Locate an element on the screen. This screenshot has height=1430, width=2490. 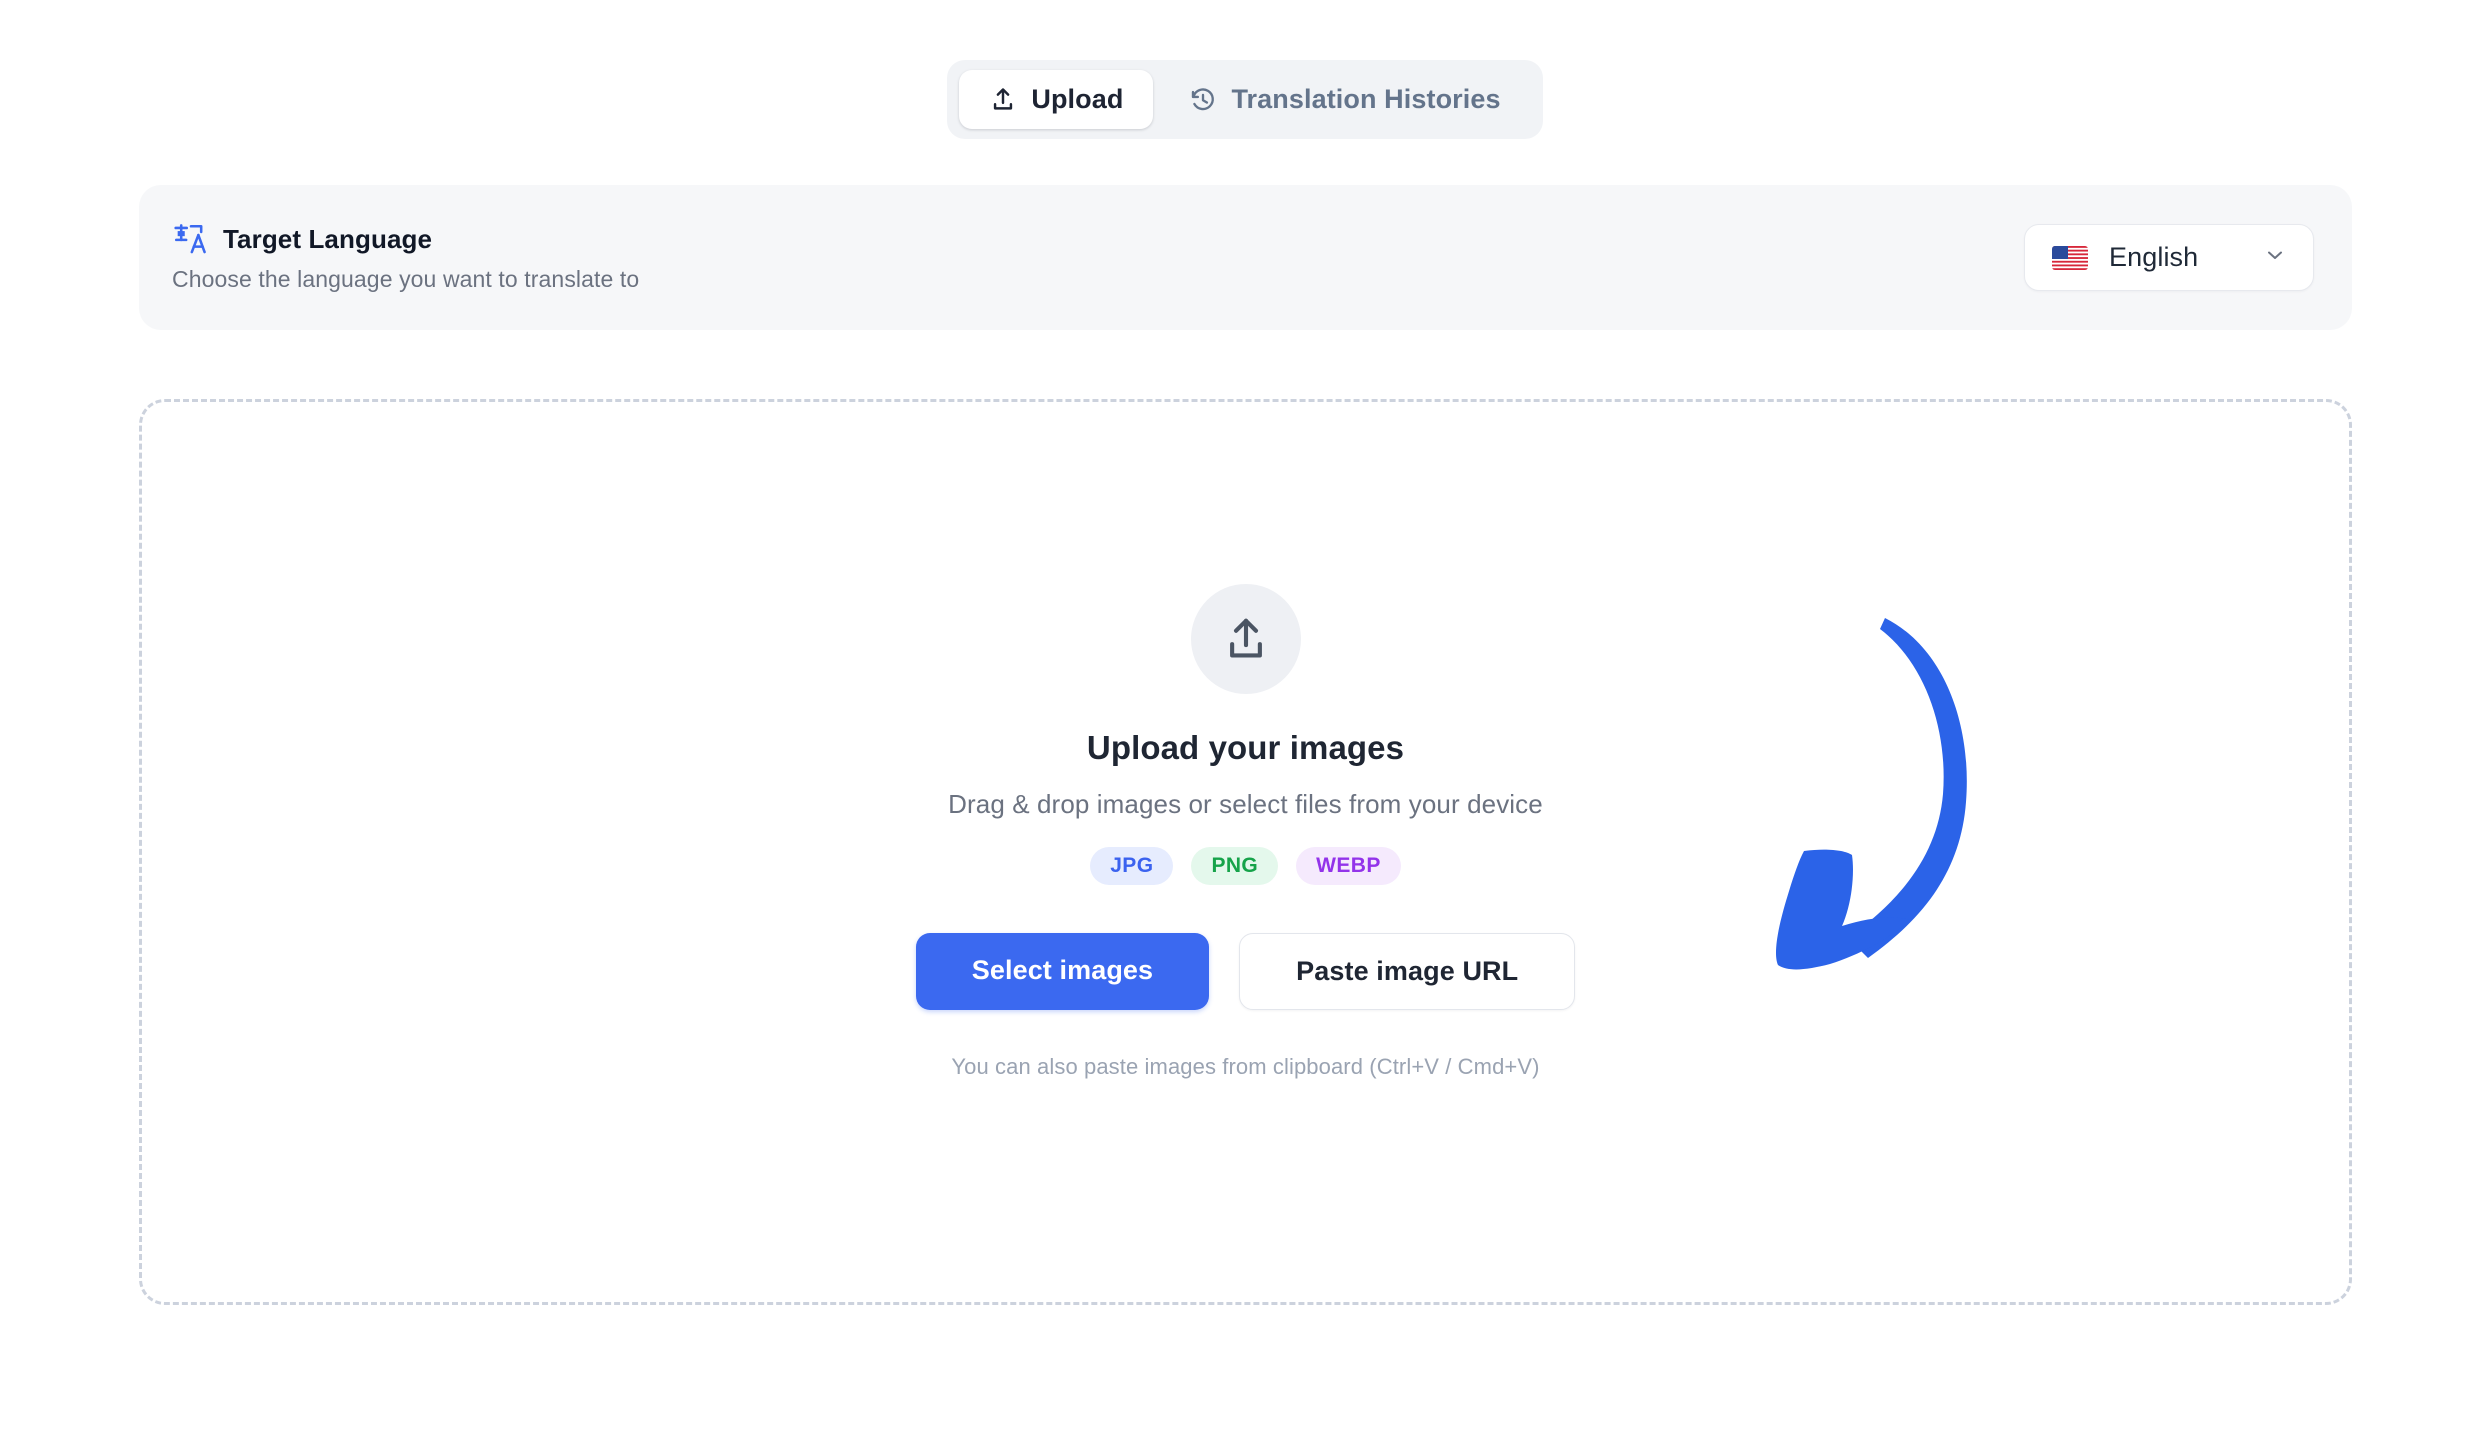
format-badge-jpg: JPG is located at coordinates (1132, 866).